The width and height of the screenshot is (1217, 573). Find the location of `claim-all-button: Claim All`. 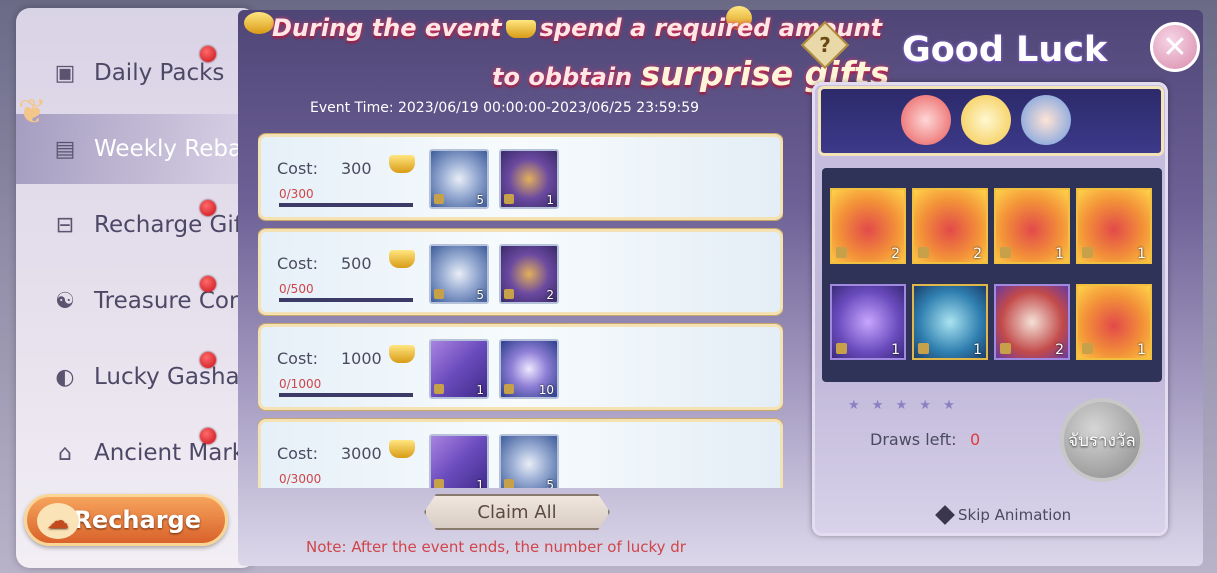

claim-all-button: Claim All is located at coordinates (517, 512).